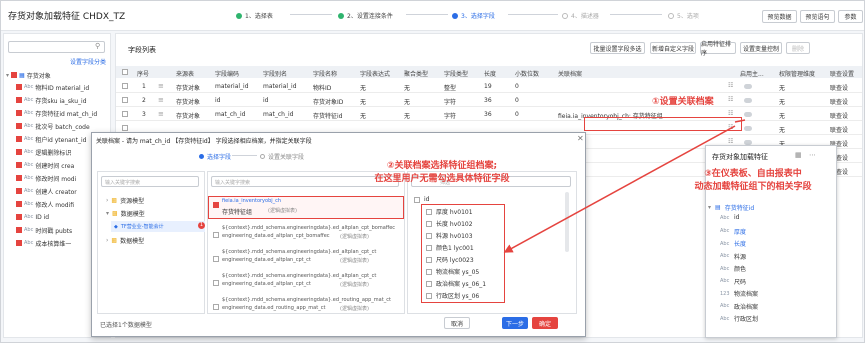 The width and height of the screenshot is (865, 343). I want to click on arrow-stub, so click(740, 121).